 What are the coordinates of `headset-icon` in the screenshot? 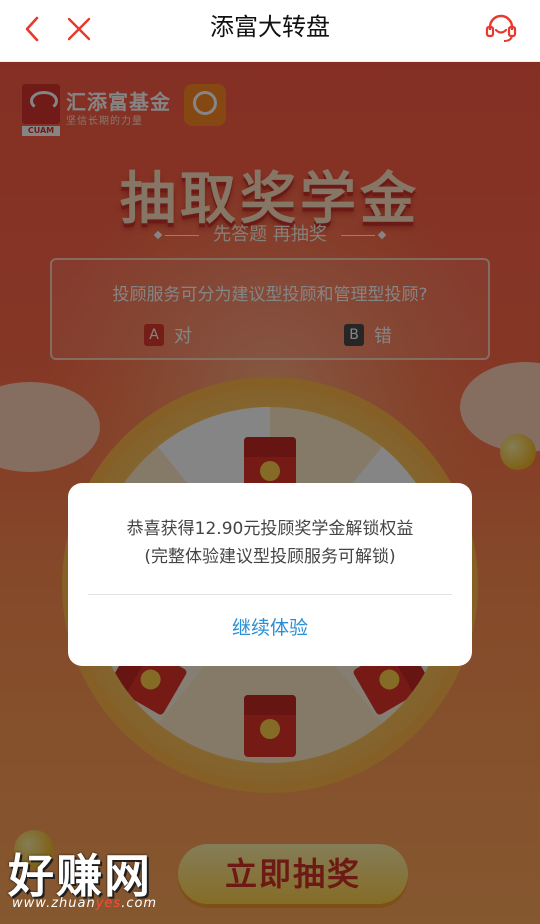 It's located at (501, 28).